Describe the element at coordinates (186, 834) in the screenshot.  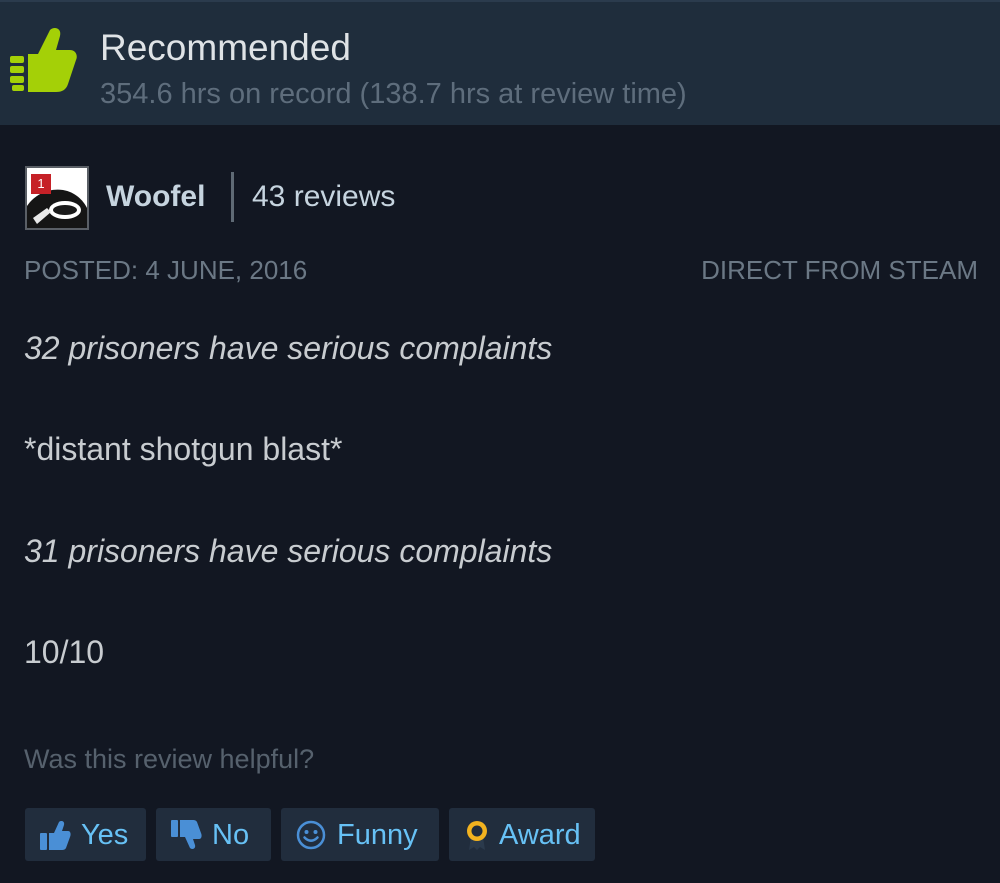
I see `thumbs-down-icon` at that location.